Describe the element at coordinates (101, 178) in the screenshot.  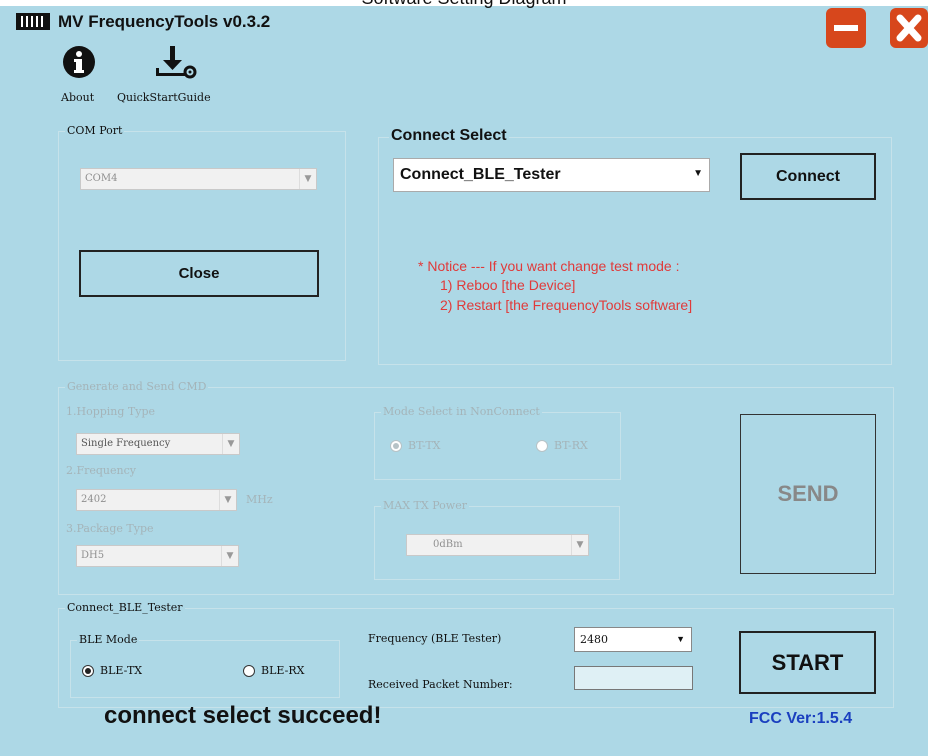
I see `com-port-value: COM4` at that location.